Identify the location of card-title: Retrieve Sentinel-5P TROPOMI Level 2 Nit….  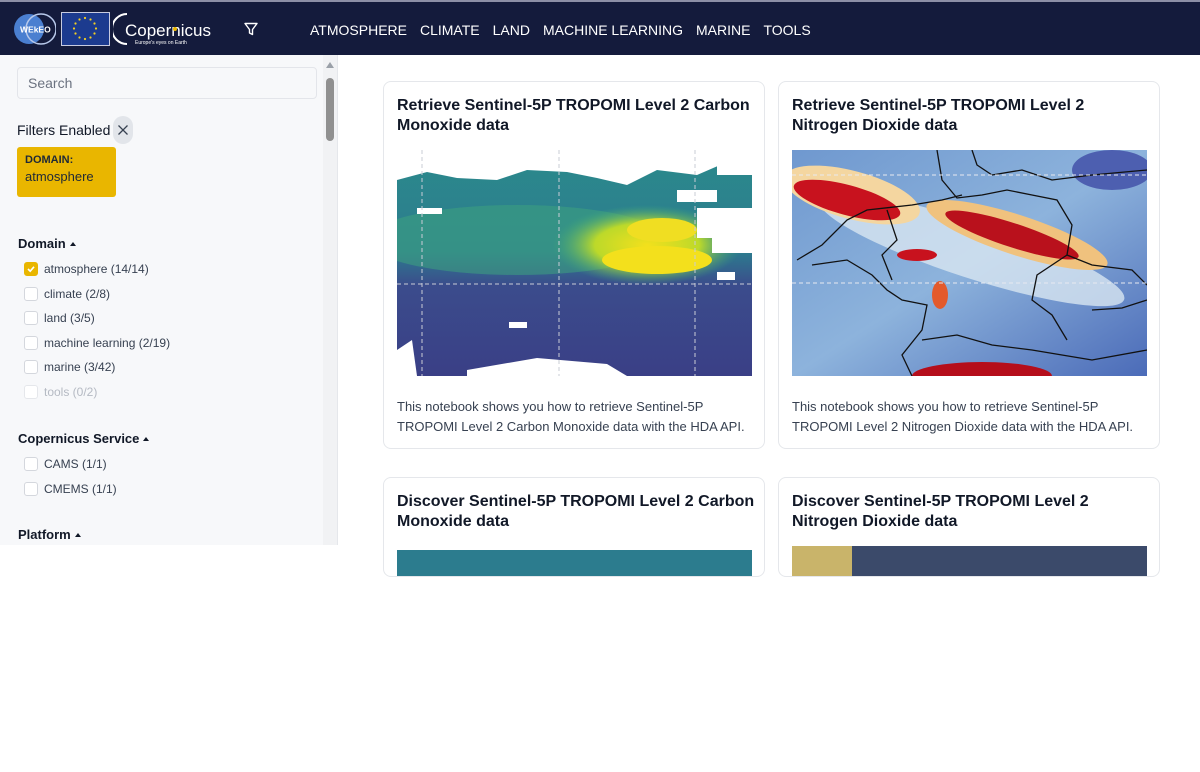
(972, 116).